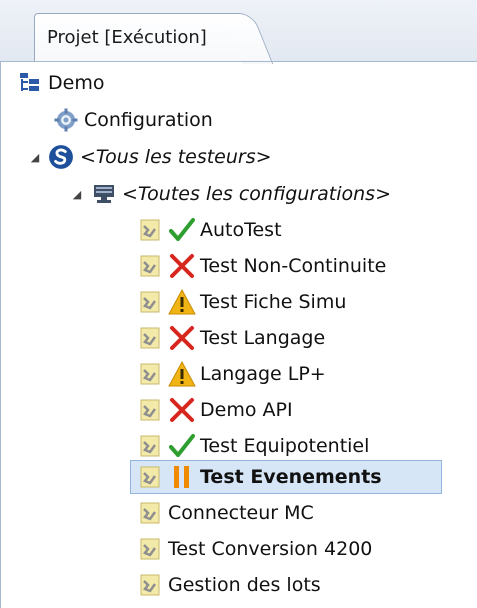 The height and width of the screenshot is (608, 477). What do you see at coordinates (176, 157) in the screenshot?
I see `tree-node-label: <Tous les testeurs>` at bounding box center [176, 157].